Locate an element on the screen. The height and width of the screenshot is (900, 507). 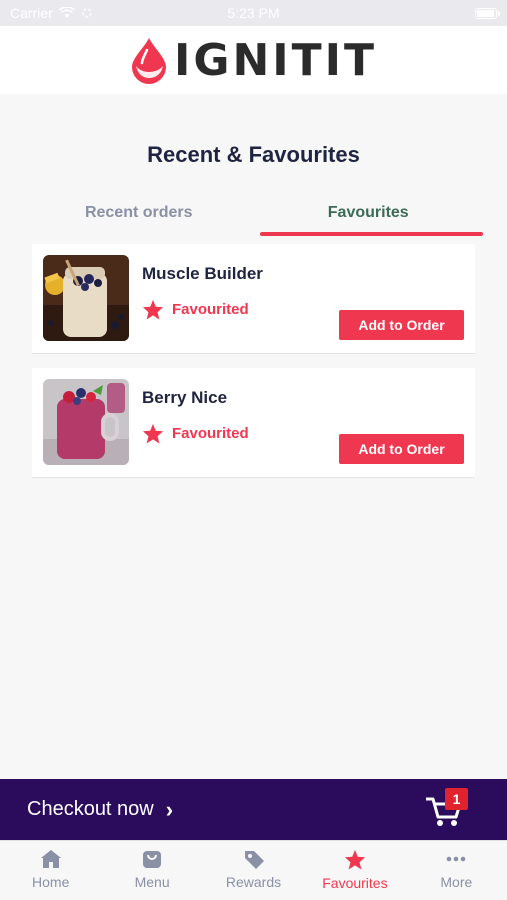
favourite-card: Berry Nice Favourited Add to Order is located at coordinates (253, 423).